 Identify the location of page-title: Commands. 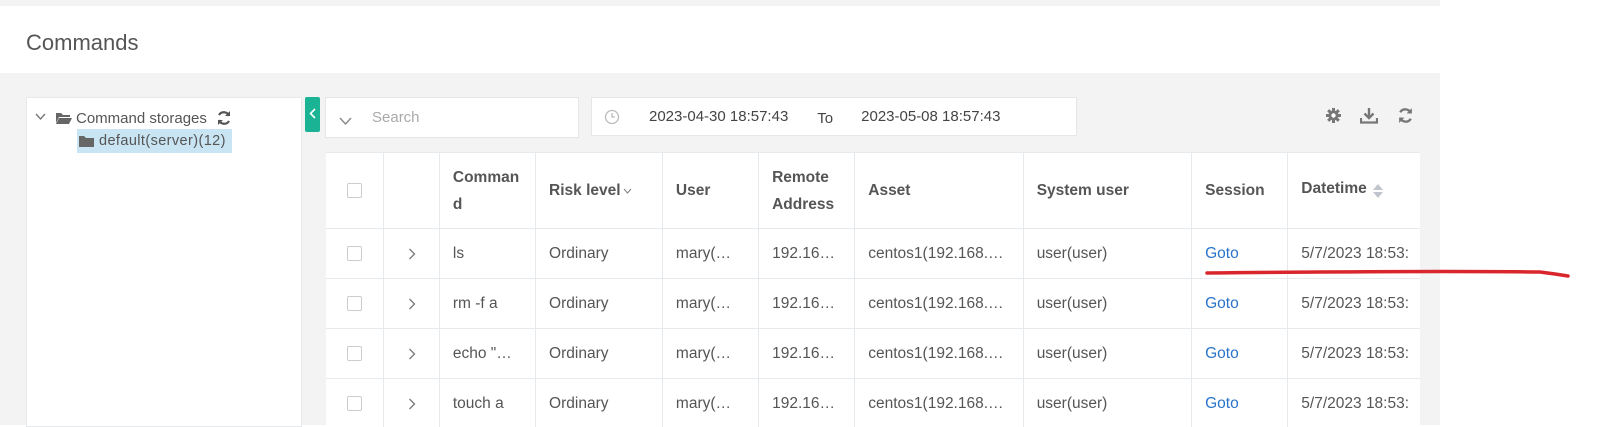
(82, 42).